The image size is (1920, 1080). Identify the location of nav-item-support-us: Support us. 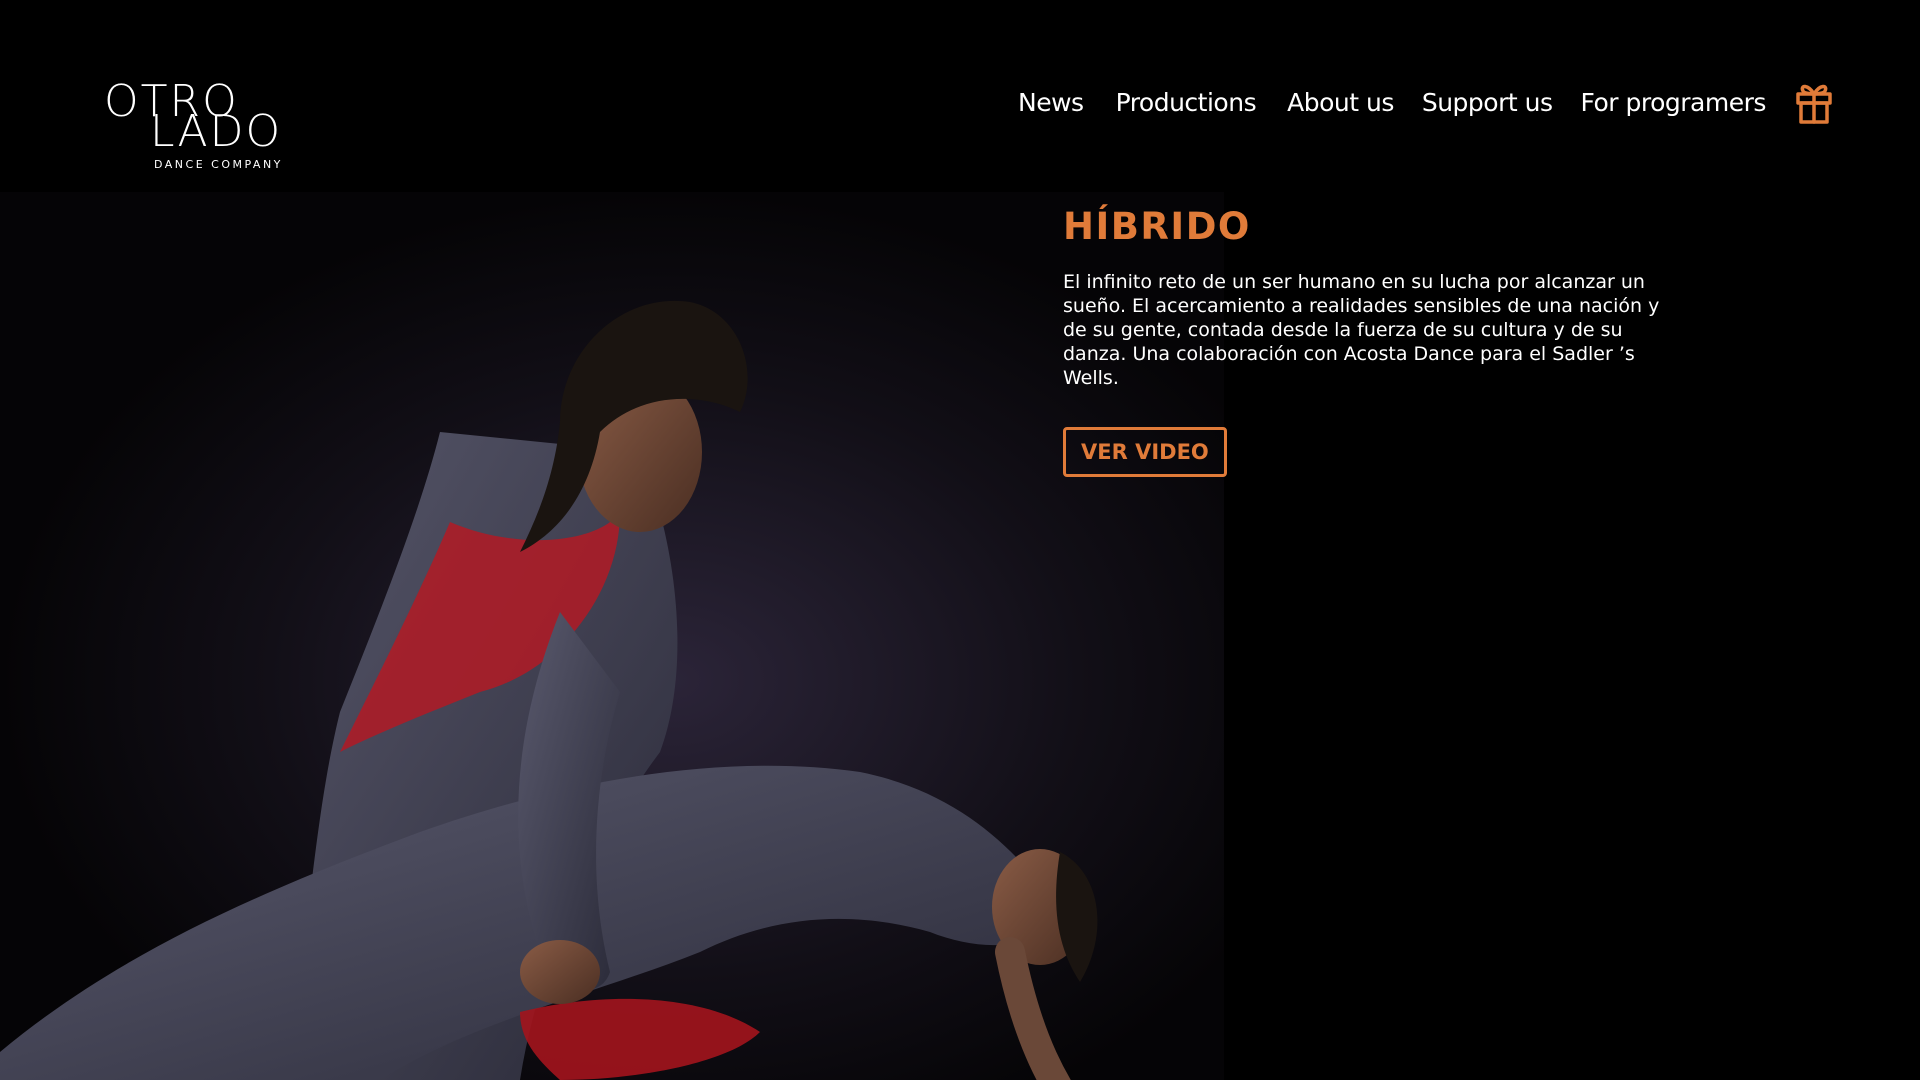
(1487, 102).